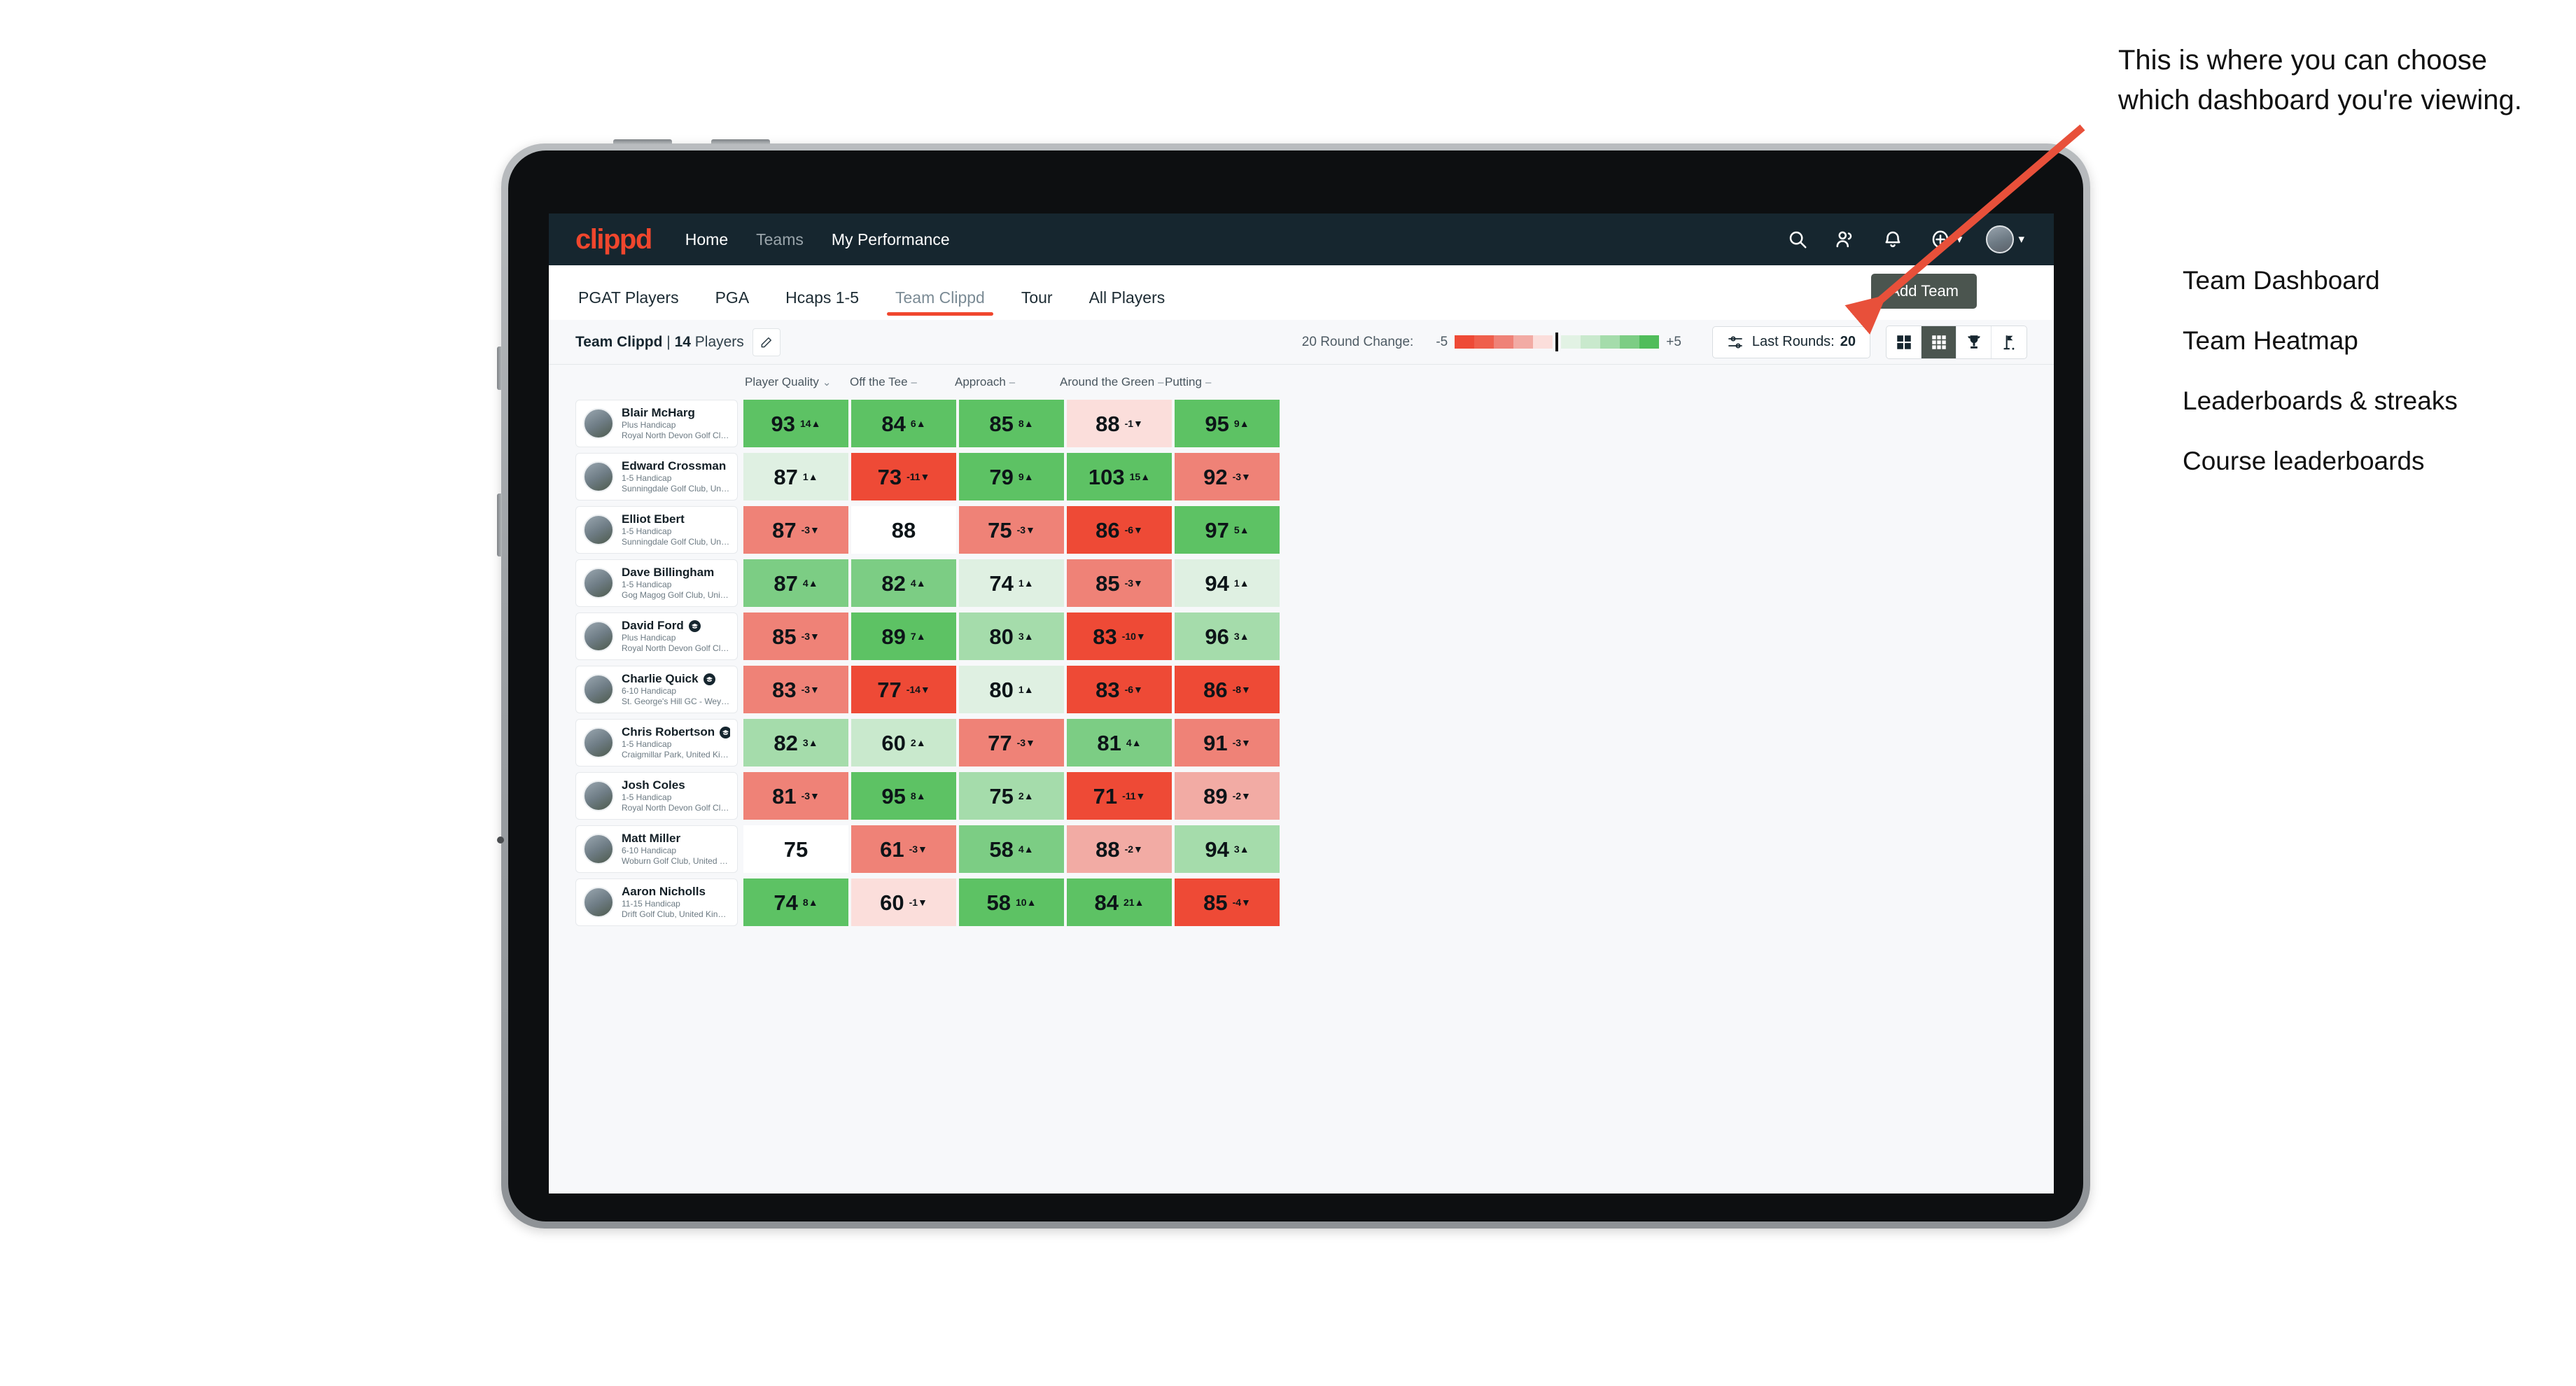  Describe the element at coordinates (900, 382) in the screenshot. I see `column-header-off-the-tee: Off the Tee –` at that location.